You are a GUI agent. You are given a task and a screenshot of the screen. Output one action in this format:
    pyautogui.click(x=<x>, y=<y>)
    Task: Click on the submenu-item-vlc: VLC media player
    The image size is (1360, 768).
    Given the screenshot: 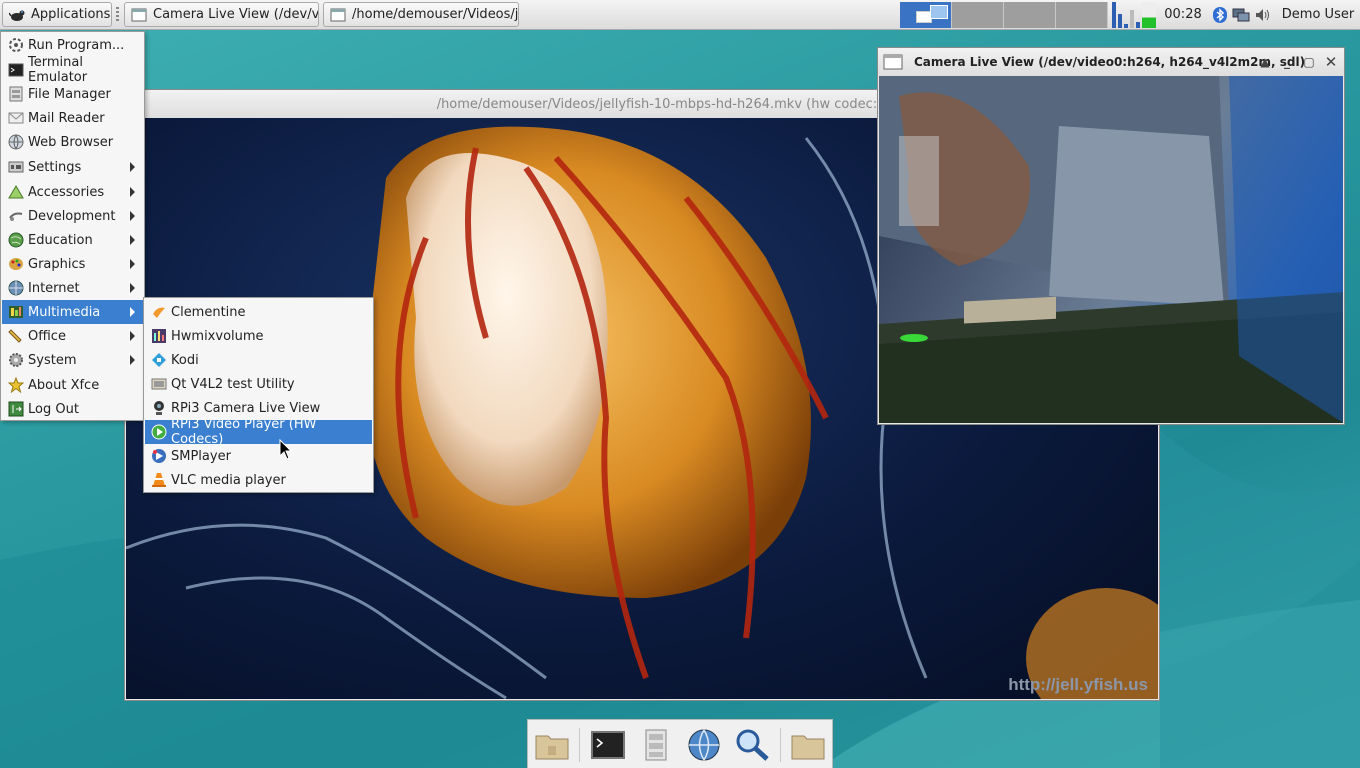 What is the action you would take?
    pyautogui.click(x=258, y=480)
    